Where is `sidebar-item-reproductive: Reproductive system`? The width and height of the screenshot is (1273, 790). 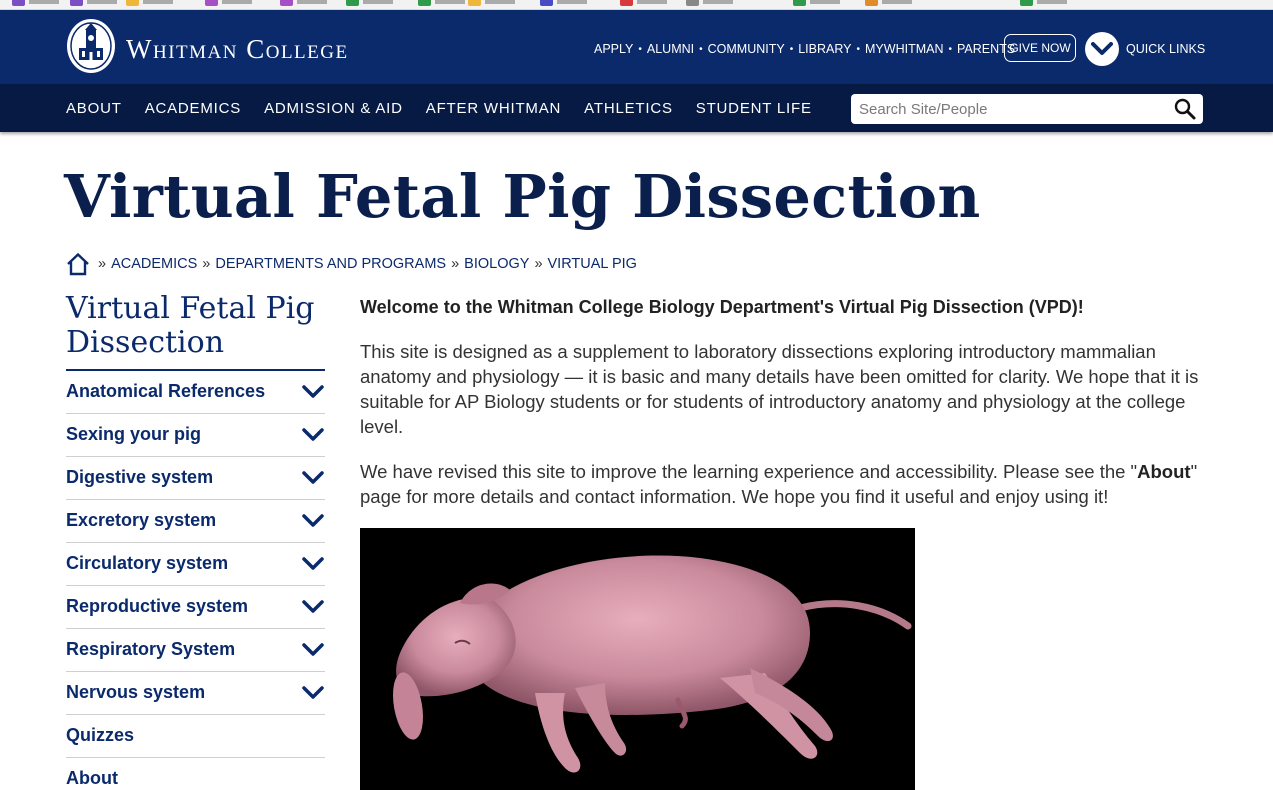
sidebar-item-reproductive: Reproductive system is located at coordinates (195, 607).